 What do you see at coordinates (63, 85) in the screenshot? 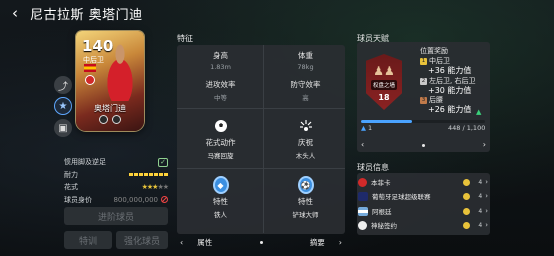
I see `share-icon: ⤴` at bounding box center [63, 85].